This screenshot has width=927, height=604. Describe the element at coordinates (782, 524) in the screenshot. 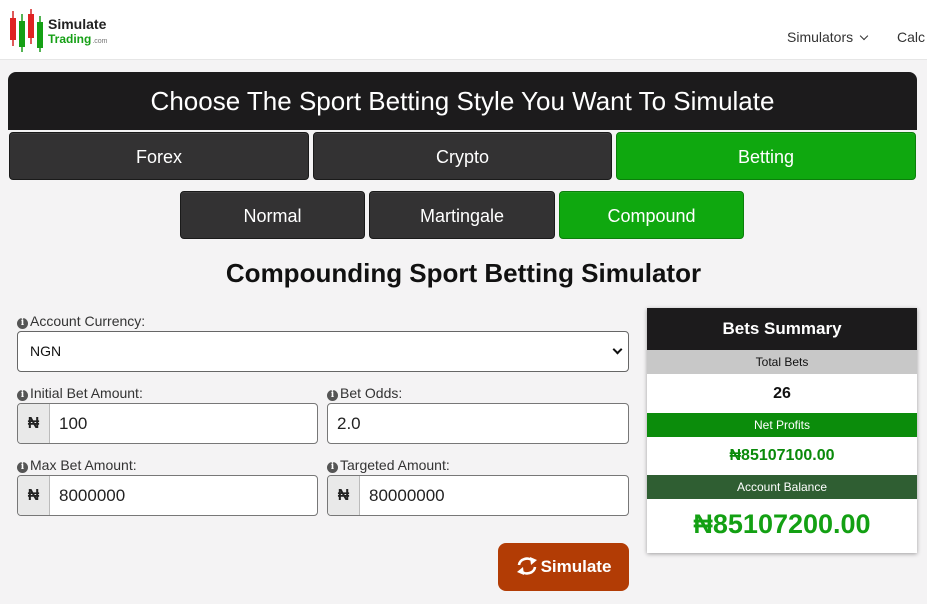

I see `account-balance-value: ₦85107200.00` at that location.